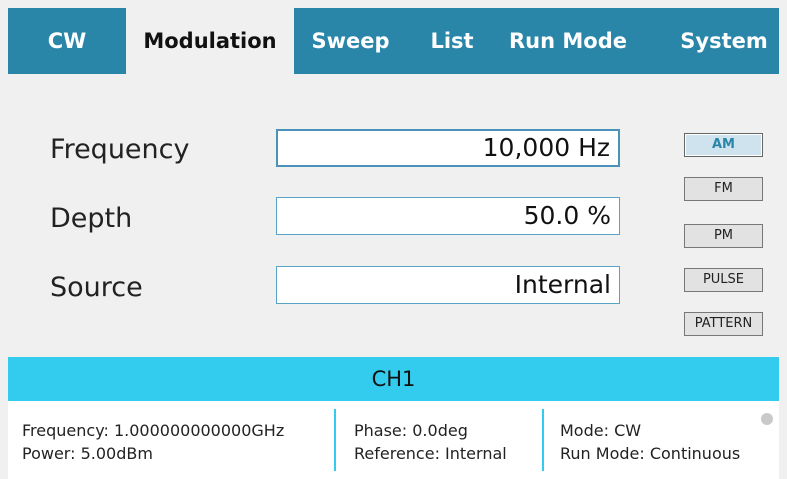 This screenshot has width=787, height=479. Describe the element at coordinates (723, 145) in the screenshot. I see `am-button: AM` at that location.